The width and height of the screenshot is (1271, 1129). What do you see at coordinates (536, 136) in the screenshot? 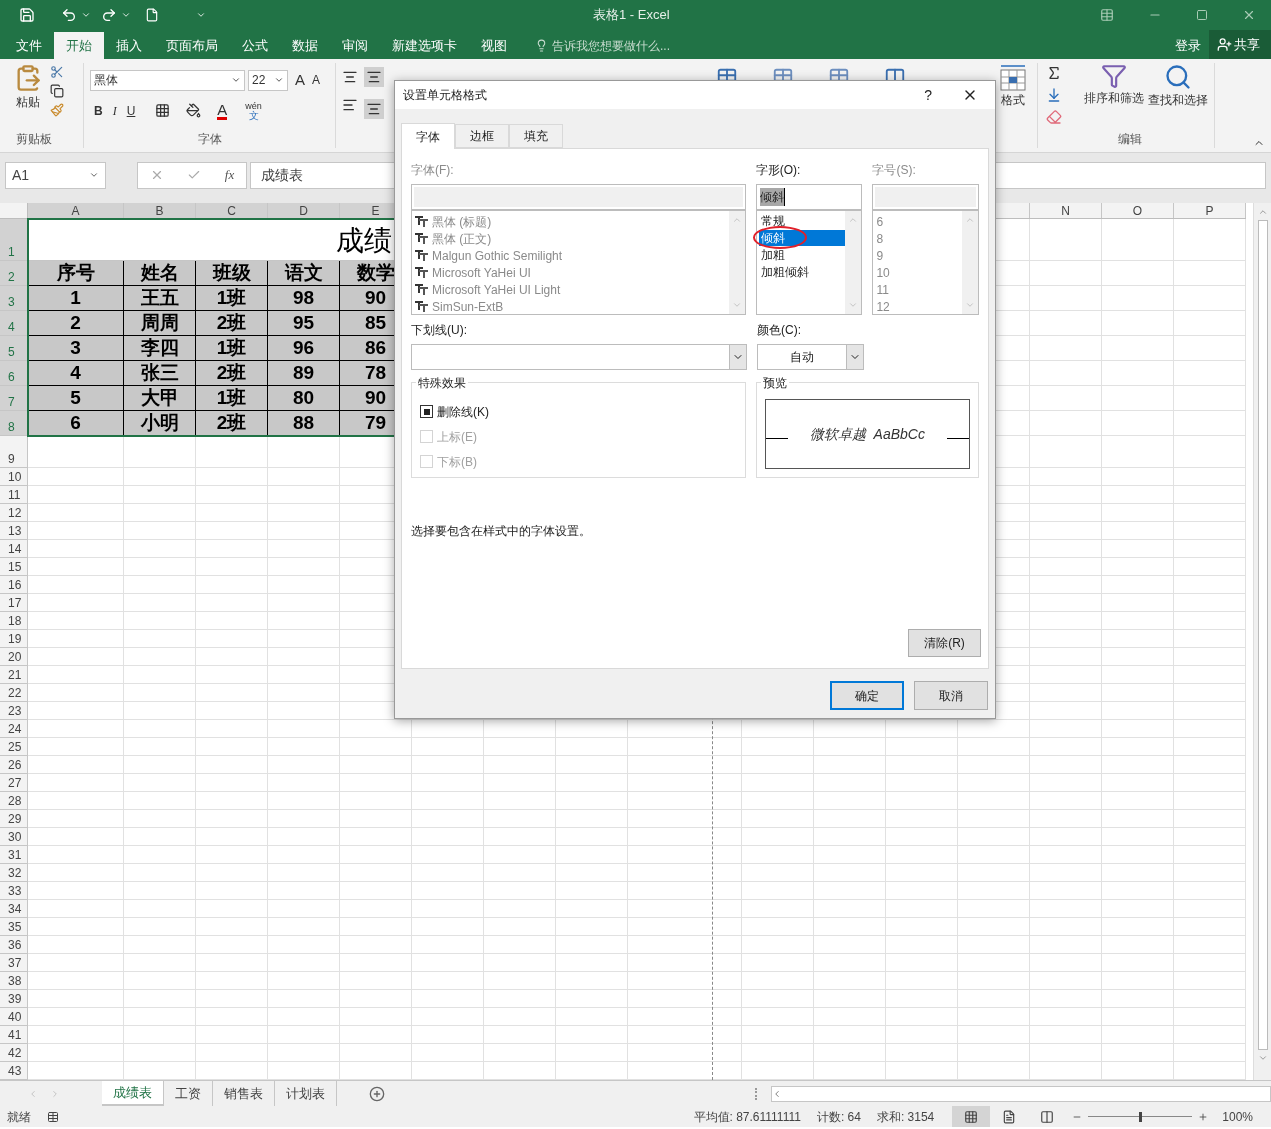
I see `dialog-tab: 填充` at bounding box center [536, 136].